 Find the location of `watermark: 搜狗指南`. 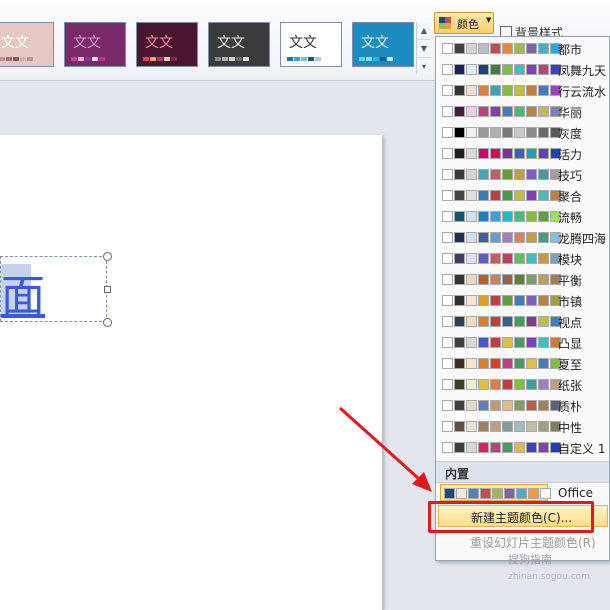

watermark: 搜狗指南 is located at coordinates (530, 559).